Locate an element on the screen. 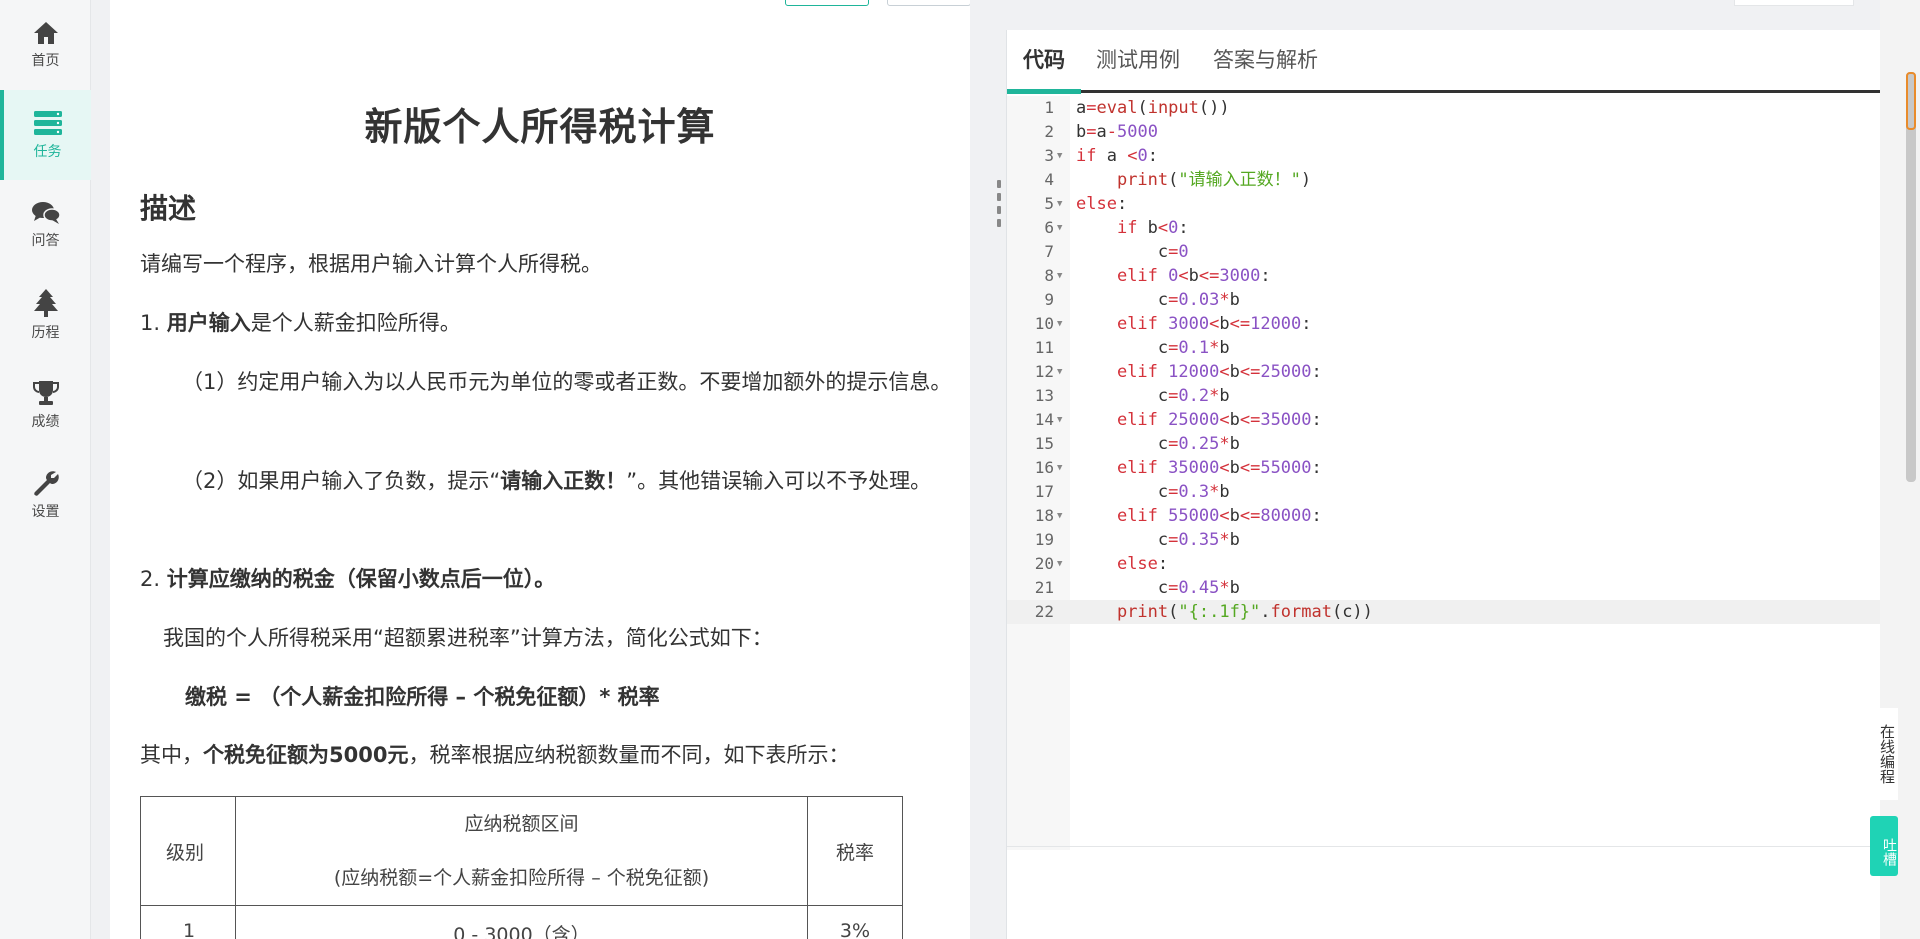 Image resolution: width=1920 pixels, height=939 pixels. rule-2-pre: （2）如果用户输入了负数，提示“ is located at coordinates (341, 481).